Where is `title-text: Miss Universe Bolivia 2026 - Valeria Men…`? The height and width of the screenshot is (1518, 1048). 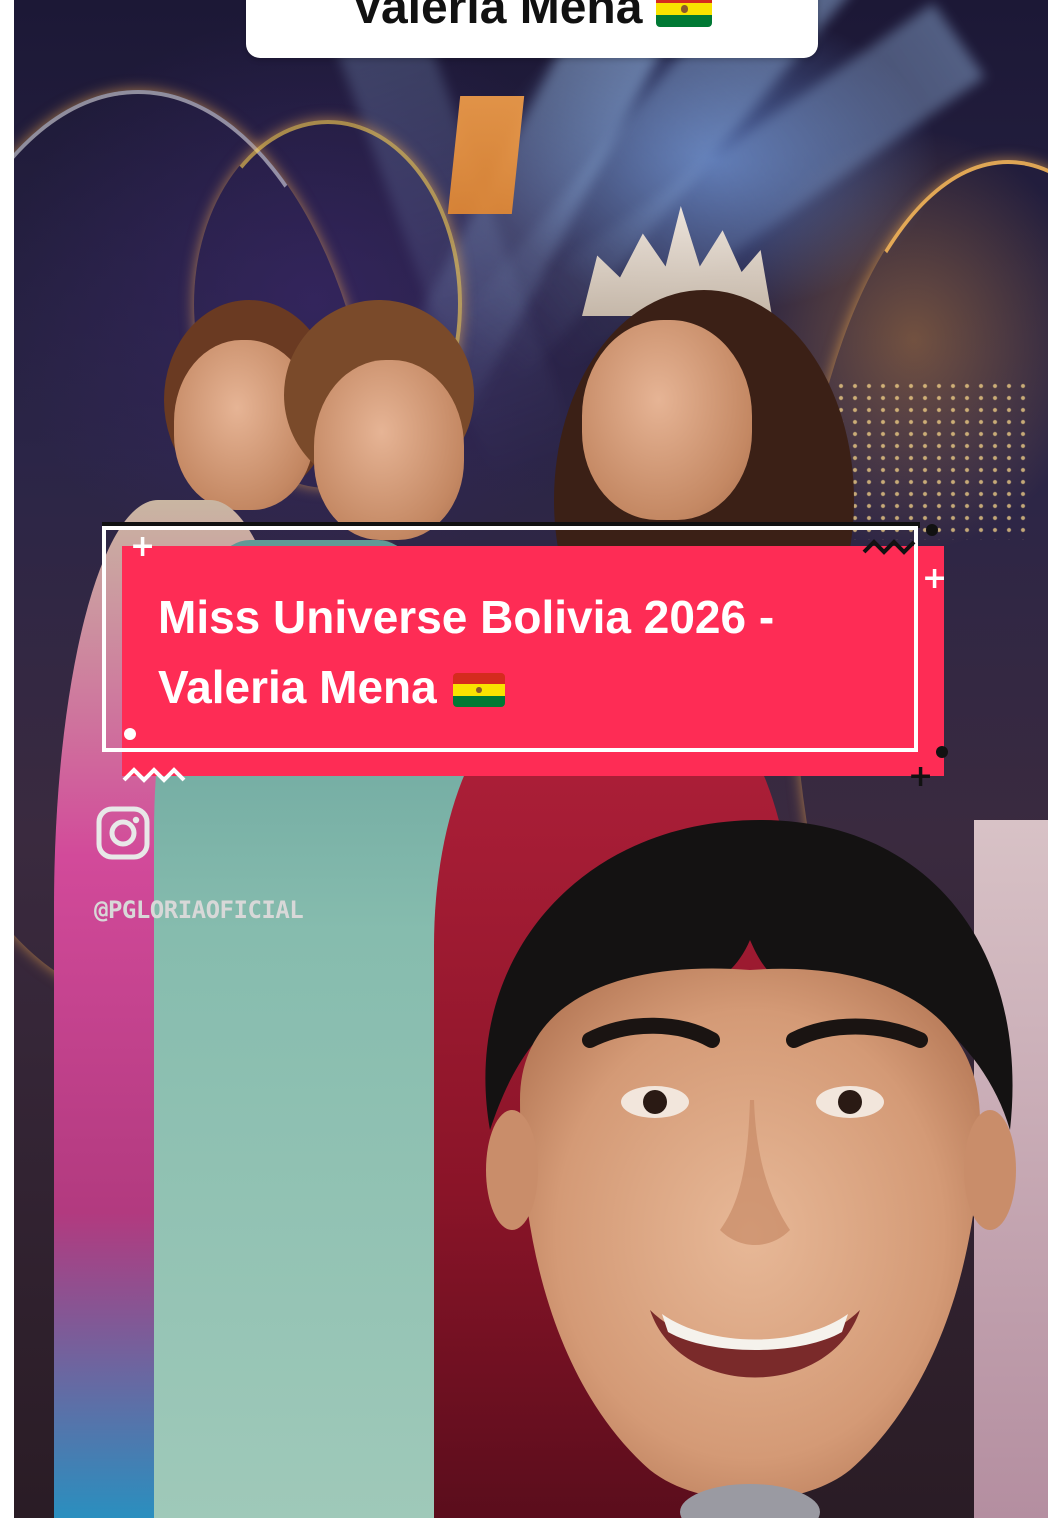
title-text: Miss Universe Bolivia 2026 - Valeria Men… is located at coordinates (528, 652).